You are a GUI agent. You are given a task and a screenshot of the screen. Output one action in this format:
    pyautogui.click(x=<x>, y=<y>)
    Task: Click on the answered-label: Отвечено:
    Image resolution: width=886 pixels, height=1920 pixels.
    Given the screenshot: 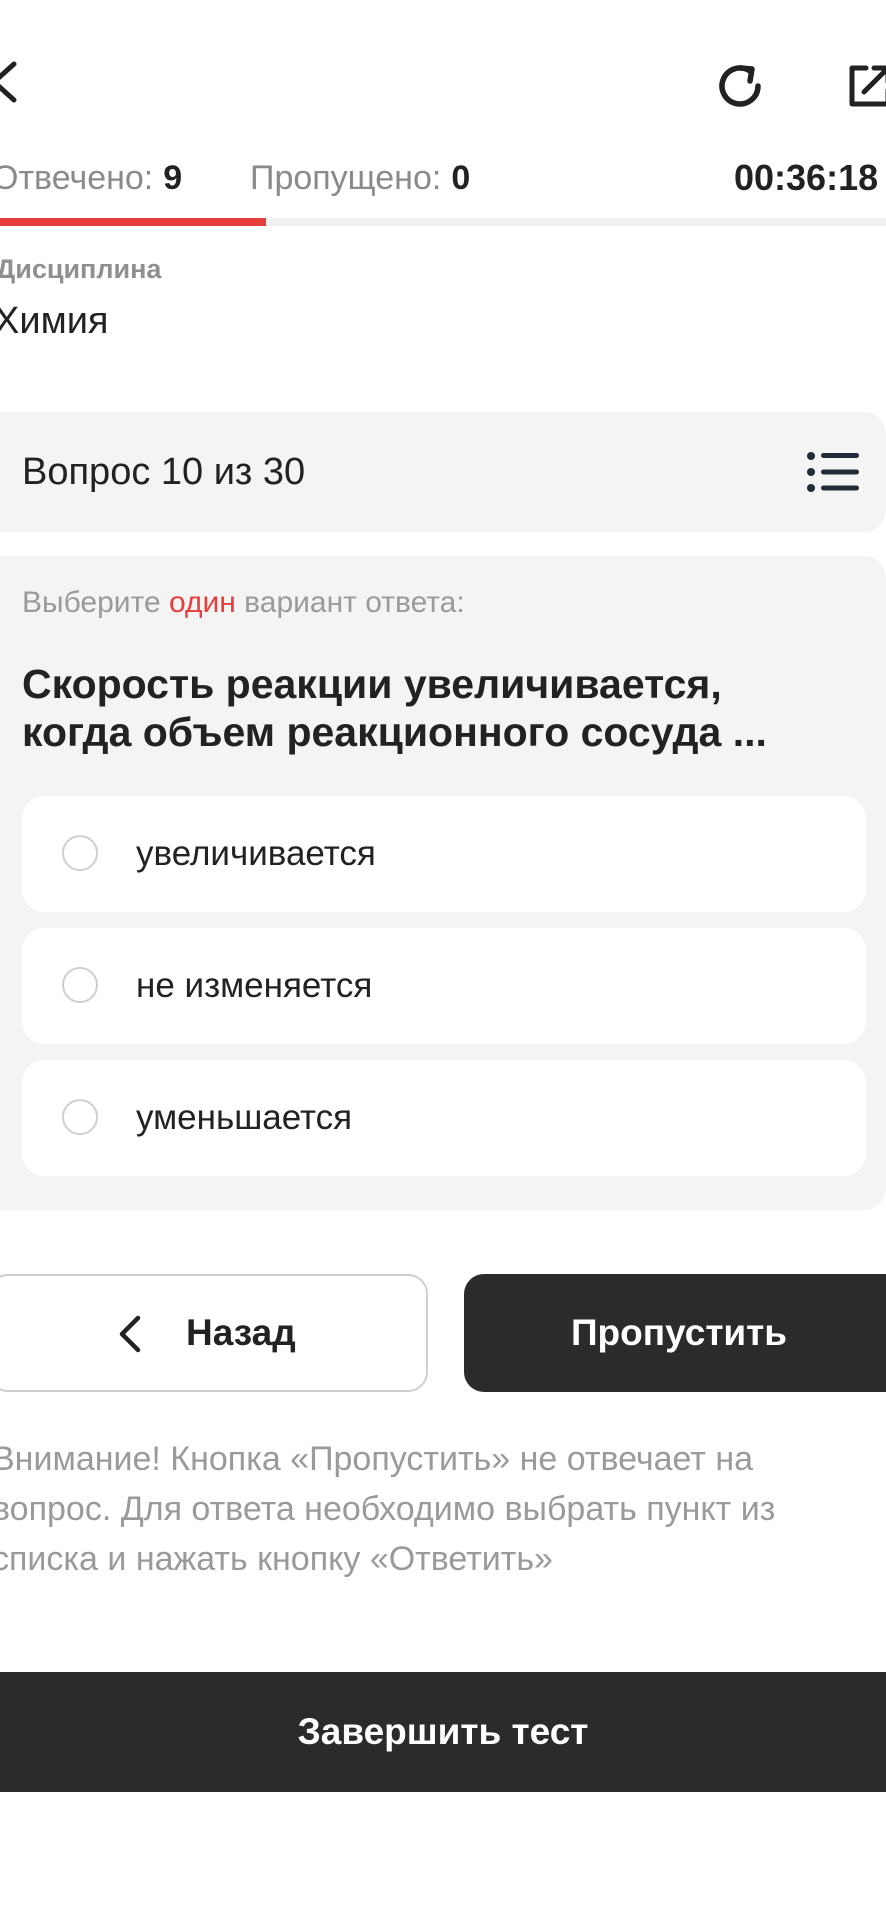 What is the action you would take?
    pyautogui.click(x=77, y=178)
    